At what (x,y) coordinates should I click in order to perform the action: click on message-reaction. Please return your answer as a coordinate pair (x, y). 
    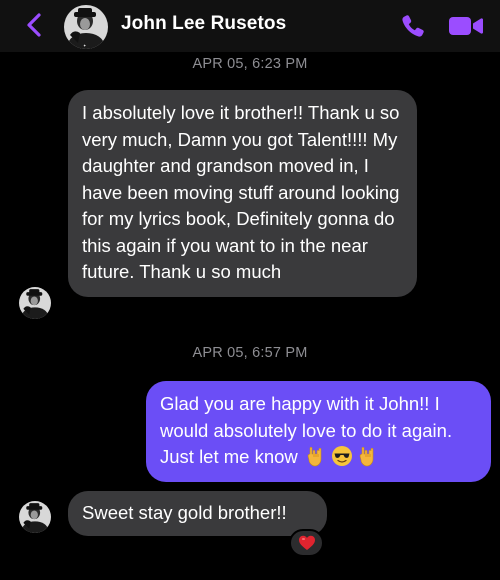
    Looking at the image, I should click on (306, 543).